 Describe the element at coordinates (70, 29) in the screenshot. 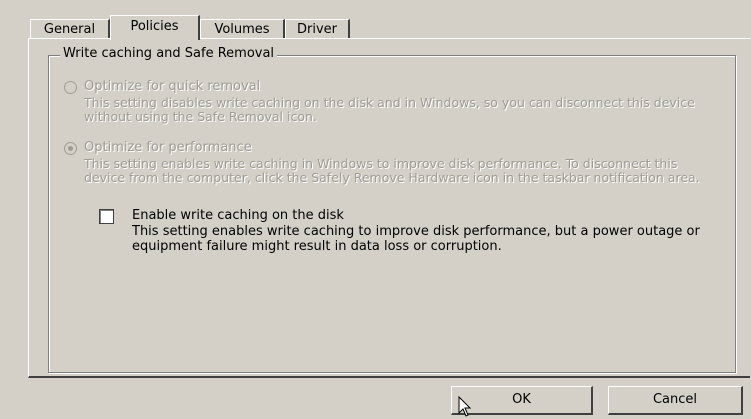

I see `tab-general: General` at that location.